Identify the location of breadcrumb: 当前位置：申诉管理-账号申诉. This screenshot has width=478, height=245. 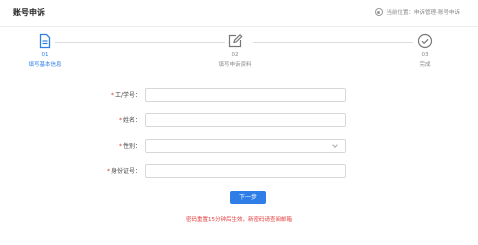
(417, 12).